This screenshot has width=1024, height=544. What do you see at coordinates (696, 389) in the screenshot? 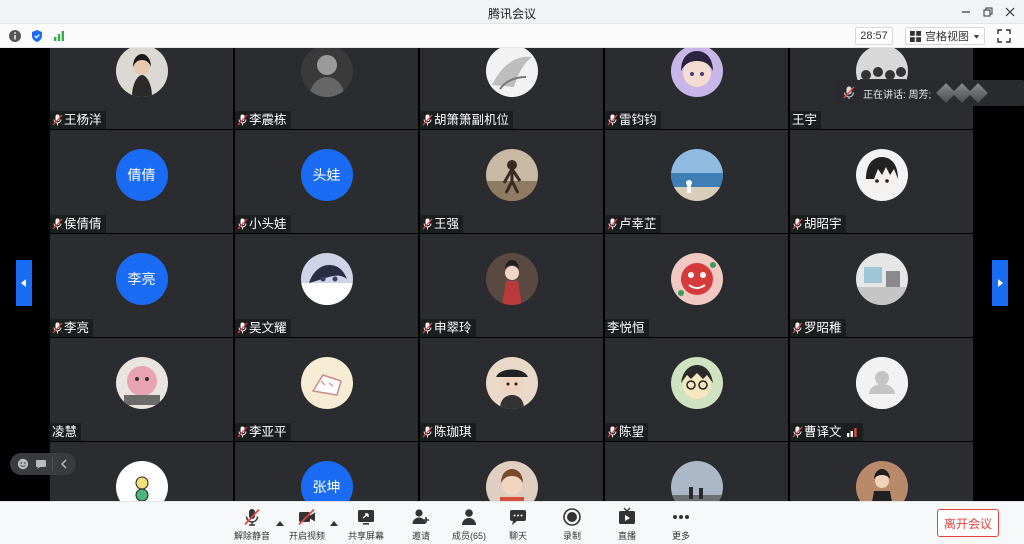
I see `participant-tile: 陈望` at bounding box center [696, 389].